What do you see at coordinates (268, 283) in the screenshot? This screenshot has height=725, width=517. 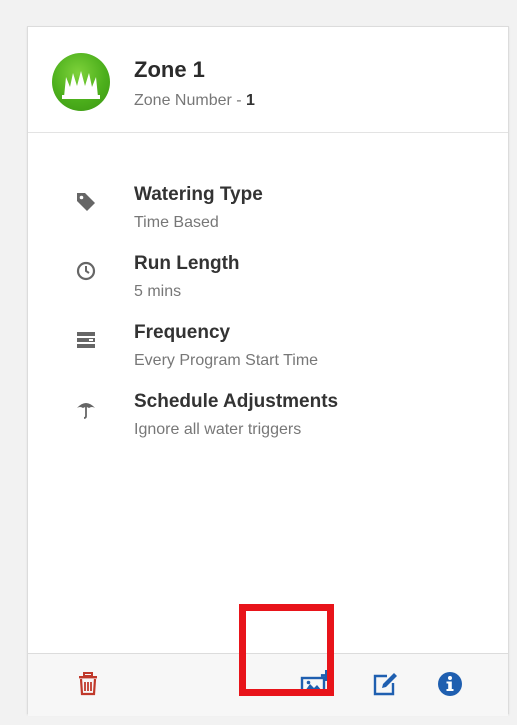 I see `detail-run-length: Run Length 5 mins` at bounding box center [268, 283].